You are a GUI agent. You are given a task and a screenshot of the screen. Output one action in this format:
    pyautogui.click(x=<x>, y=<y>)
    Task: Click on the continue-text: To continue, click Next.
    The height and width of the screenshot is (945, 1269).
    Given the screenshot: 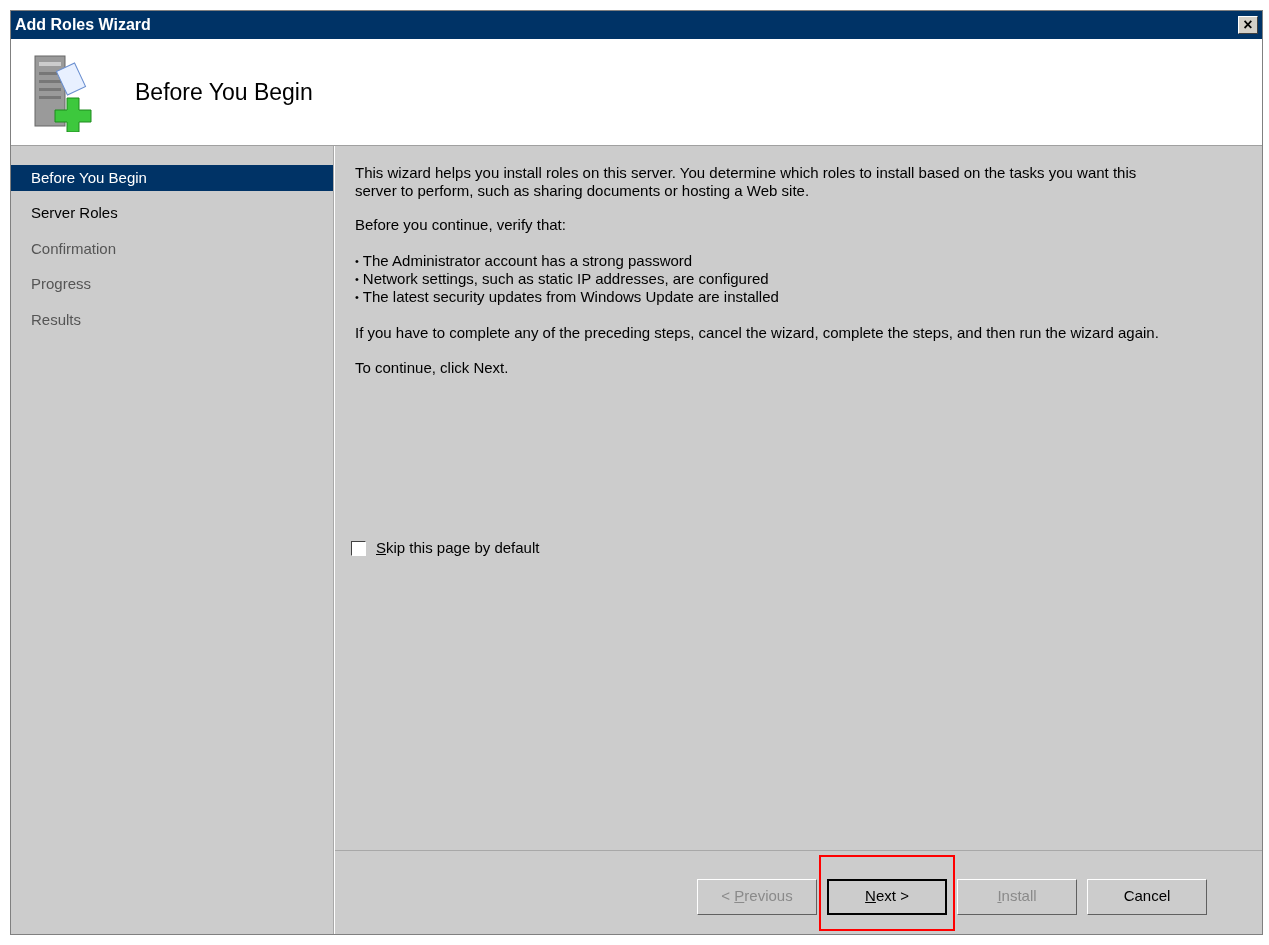 What is the action you would take?
    pyautogui.click(x=432, y=368)
    